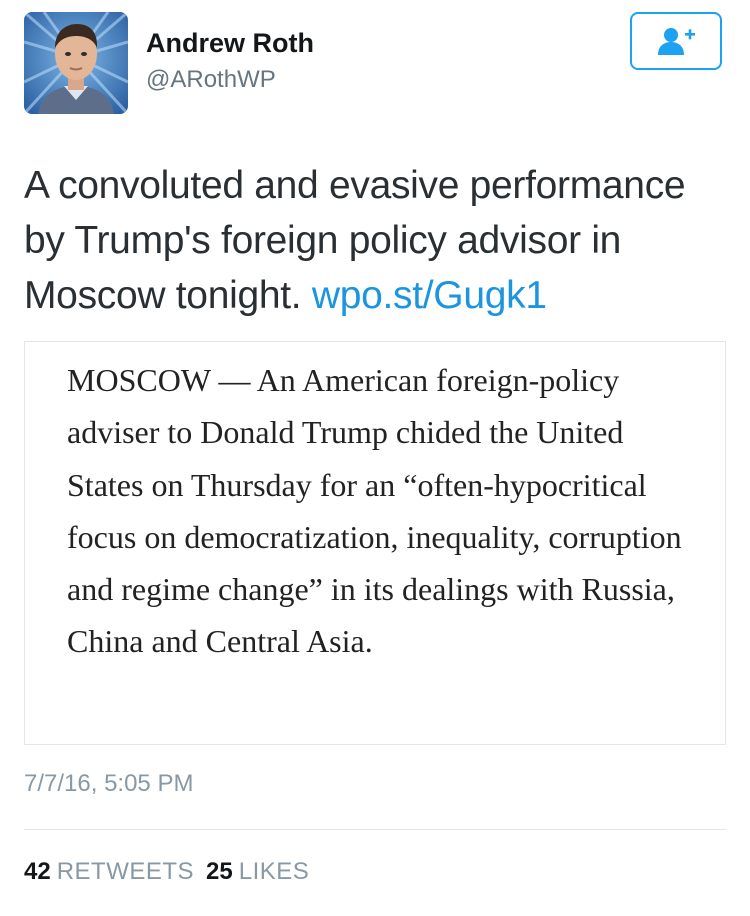  Describe the element at coordinates (375, 63) in the screenshot. I see `tweet-header: Andrew Roth @ARothWP` at that location.